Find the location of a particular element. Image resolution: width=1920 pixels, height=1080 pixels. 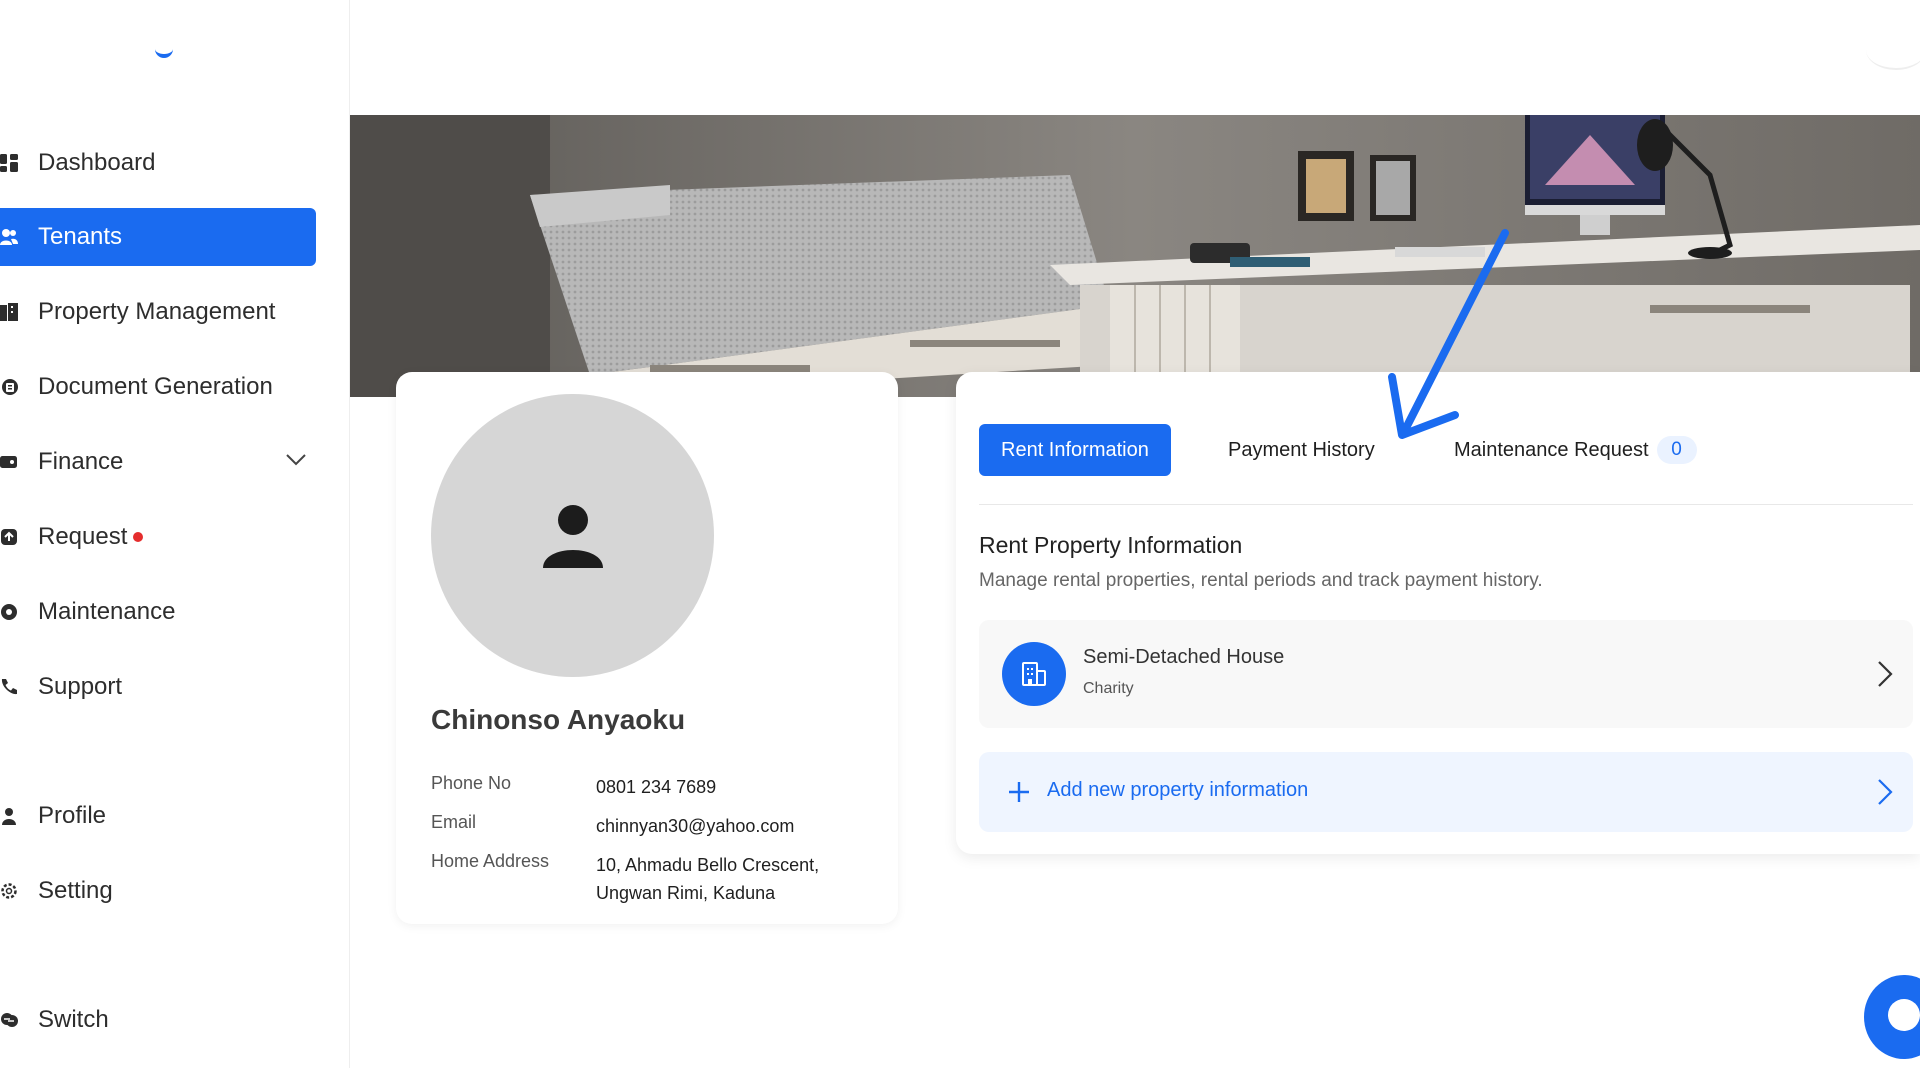

users-icon is located at coordinates (9, 237).